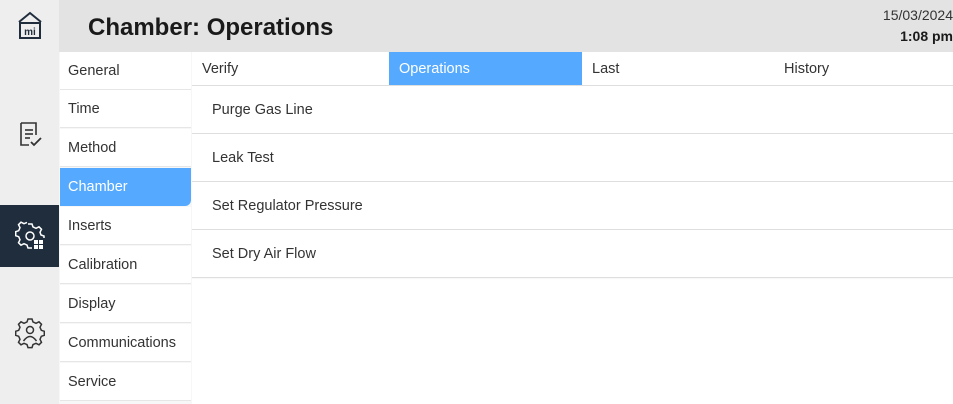 The height and width of the screenshot is (404, 953). Describe the element at coordinates (125, 109) in the screenshot. I see `menu-item-time: Time` at that location.